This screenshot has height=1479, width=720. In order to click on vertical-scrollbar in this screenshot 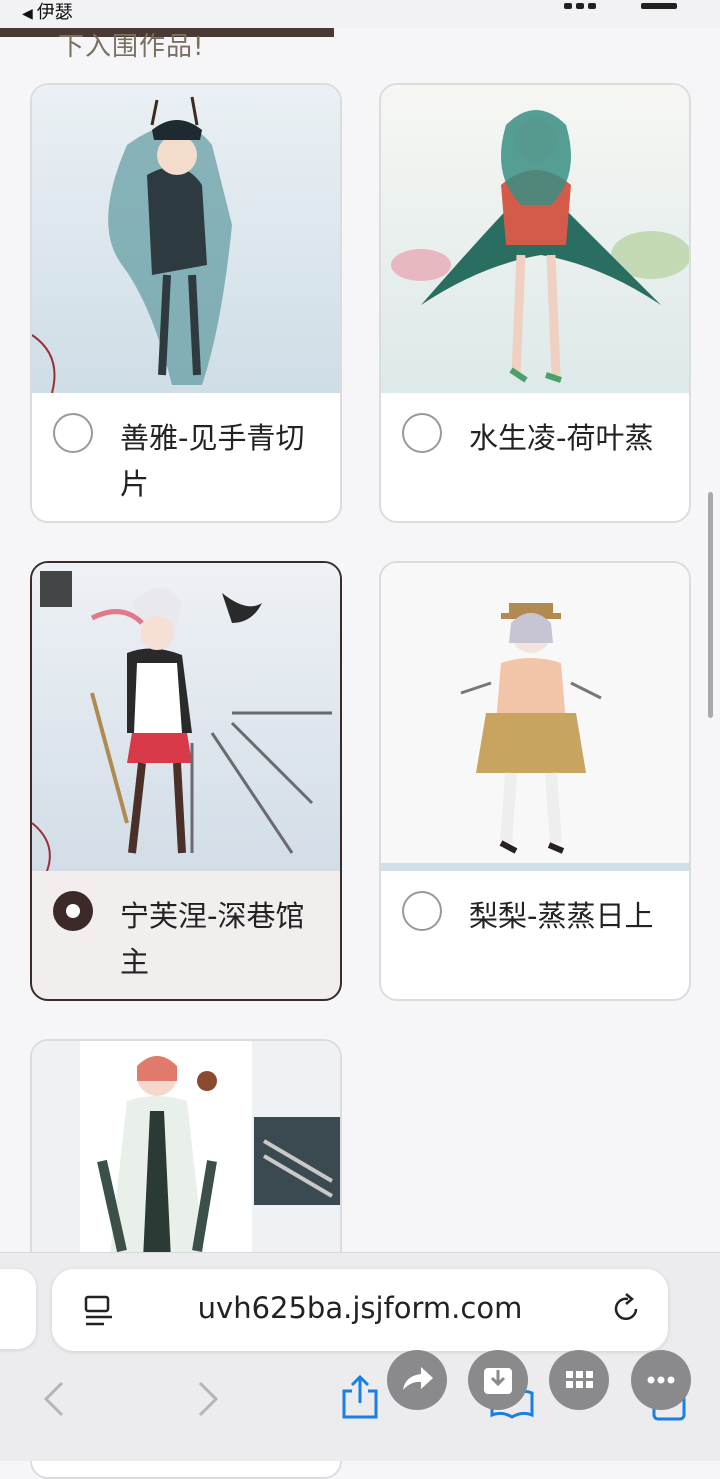, I will do `click(710, 605)`.